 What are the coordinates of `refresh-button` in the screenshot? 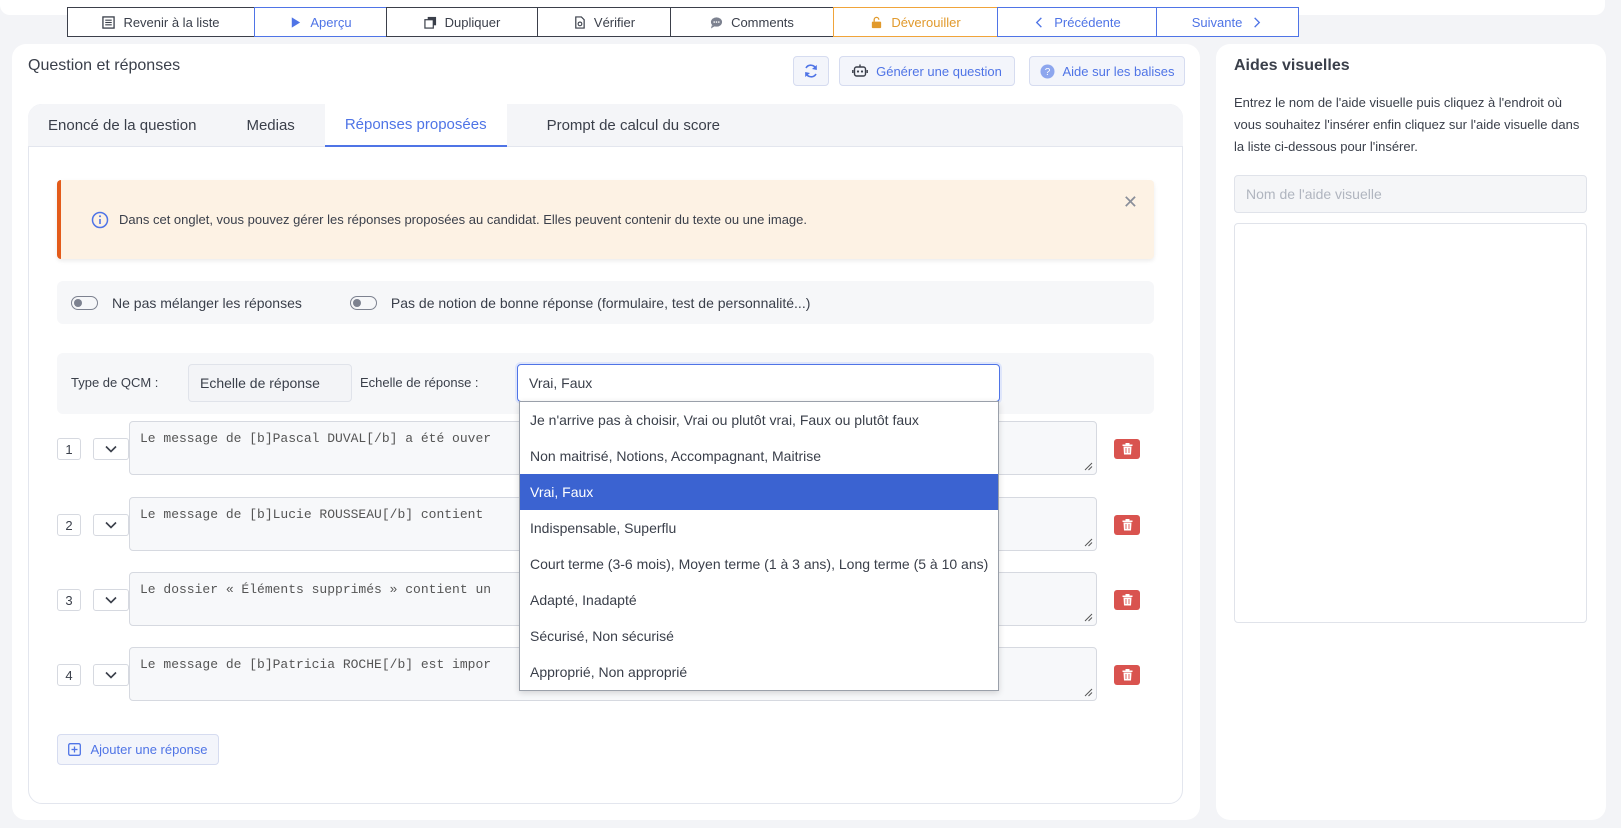 It's located at (811, 71).